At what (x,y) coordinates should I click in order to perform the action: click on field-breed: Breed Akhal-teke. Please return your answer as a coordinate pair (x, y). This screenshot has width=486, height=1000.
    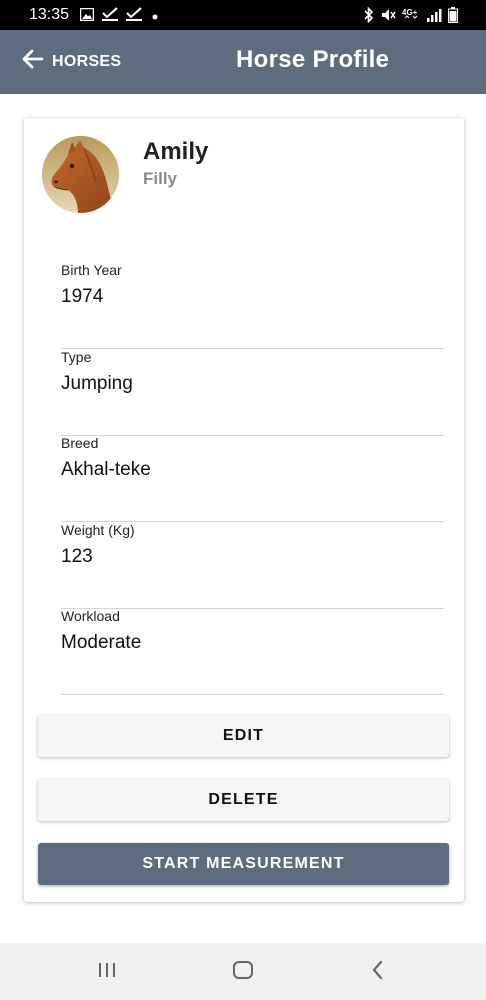
    Looking at the image, I should click on (252, 478).